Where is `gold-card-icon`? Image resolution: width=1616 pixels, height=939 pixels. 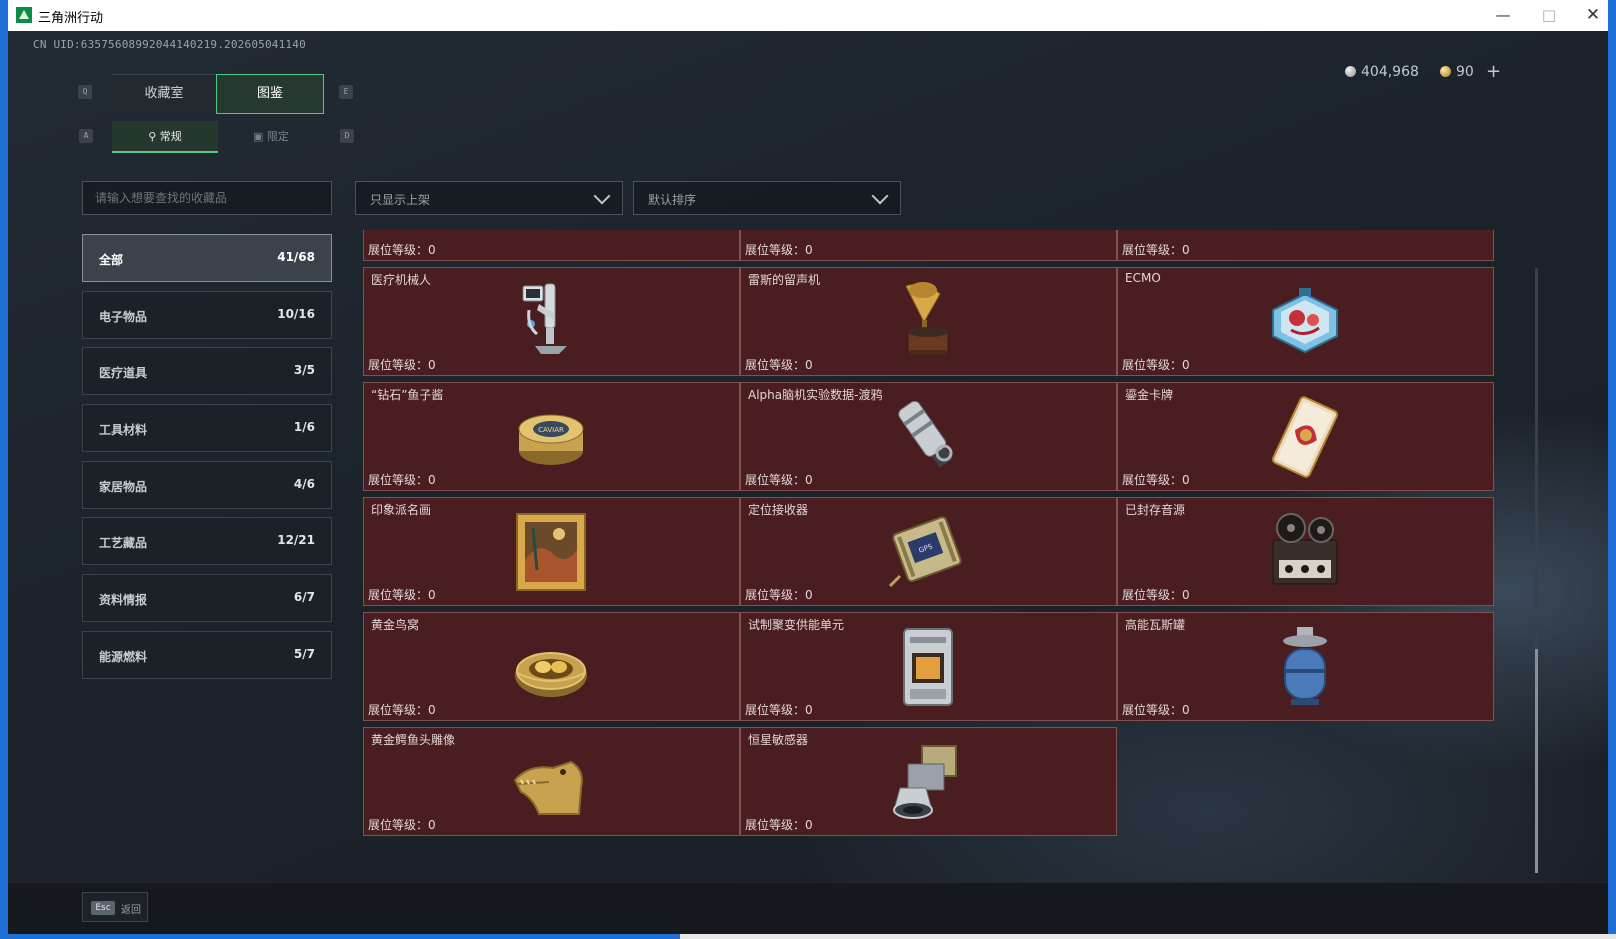 gold-card-icon is located at coordinates (1305, 437).